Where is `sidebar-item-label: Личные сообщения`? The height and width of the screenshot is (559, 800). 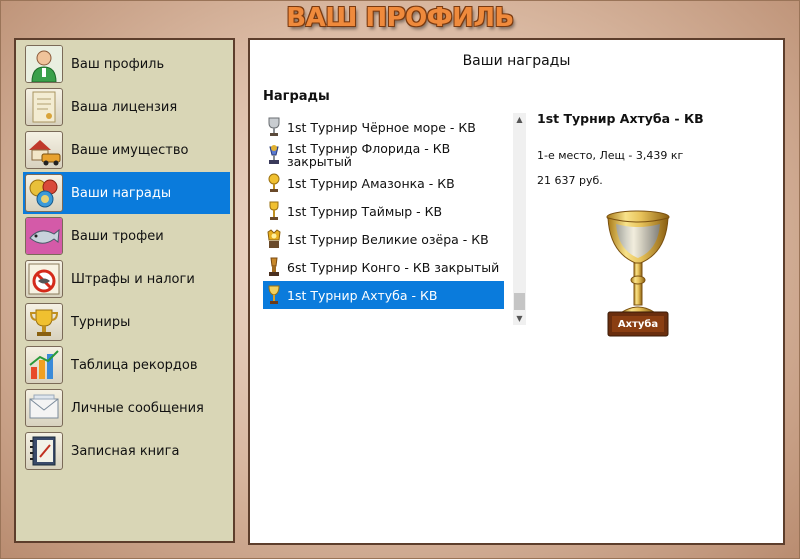
sidebar-item-label: Личные сообщения is located at coordinates (137, 408).